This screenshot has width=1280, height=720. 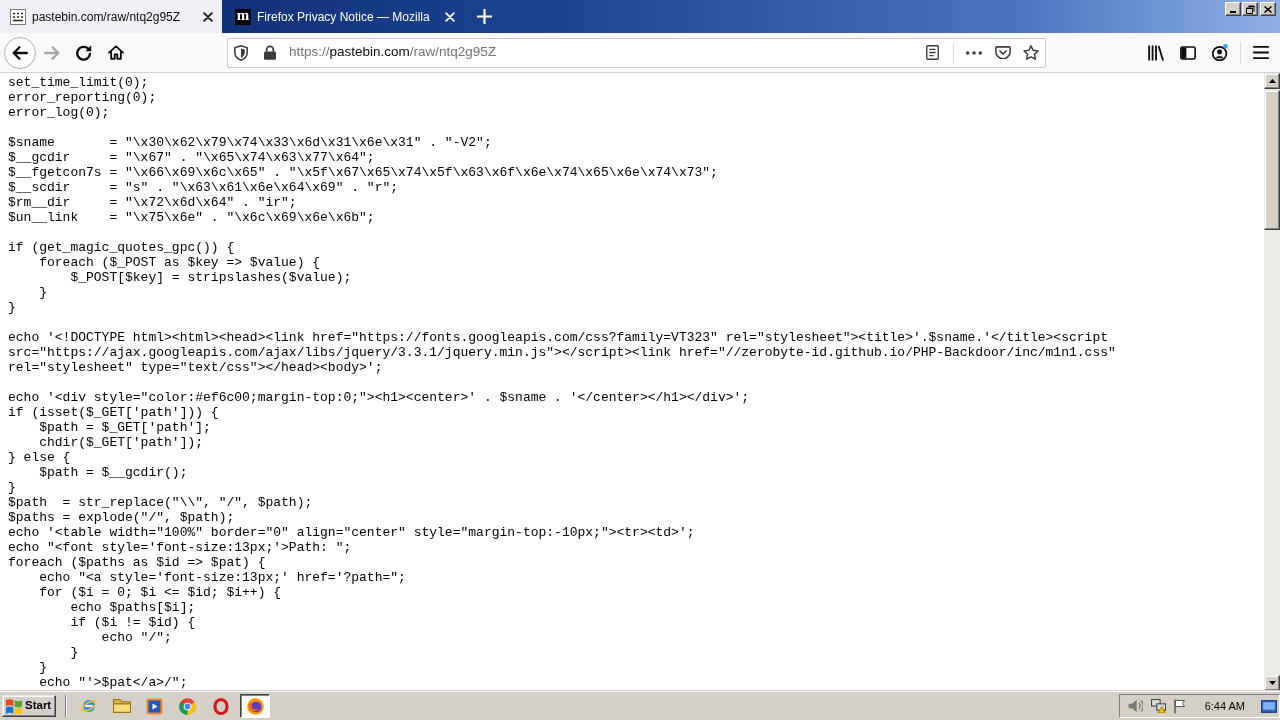 I want to click on code-line: error_log(0);, so click(x=59, y=112).